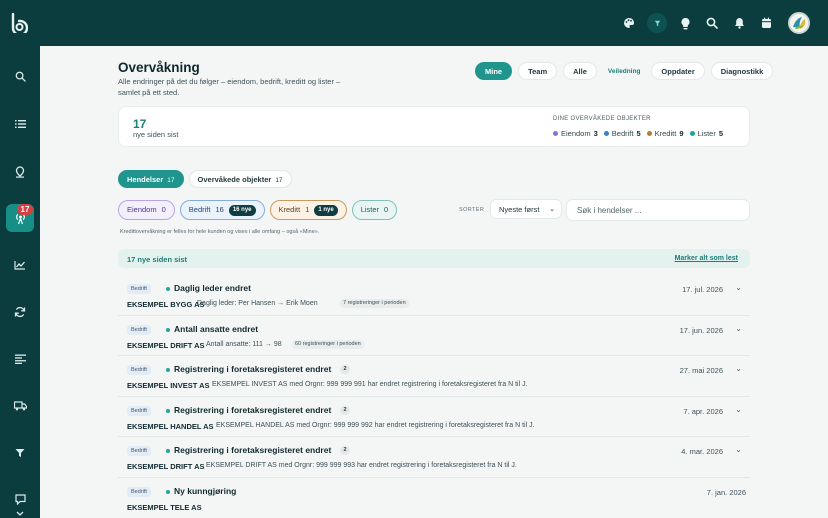  I want to click on tab-overvakede-objekter: Overvåkede objekter 17, so click(240, 179).